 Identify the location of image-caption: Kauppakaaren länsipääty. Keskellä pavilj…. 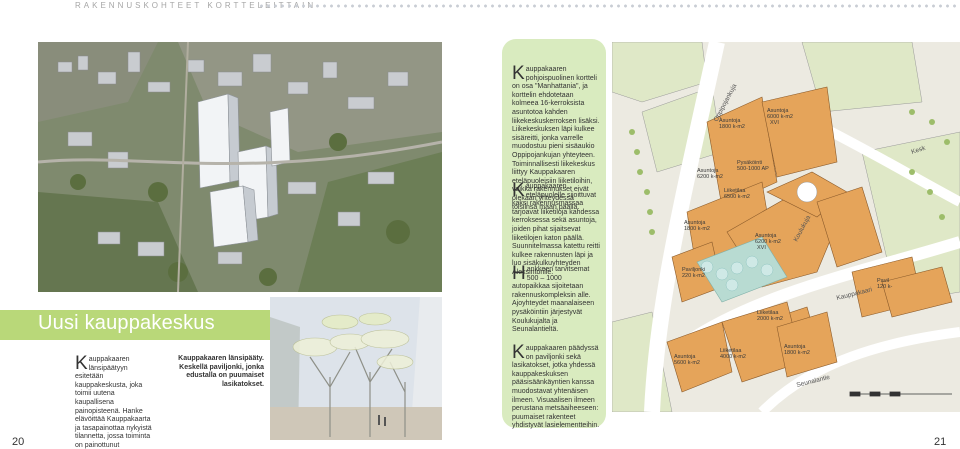
(221, 371).